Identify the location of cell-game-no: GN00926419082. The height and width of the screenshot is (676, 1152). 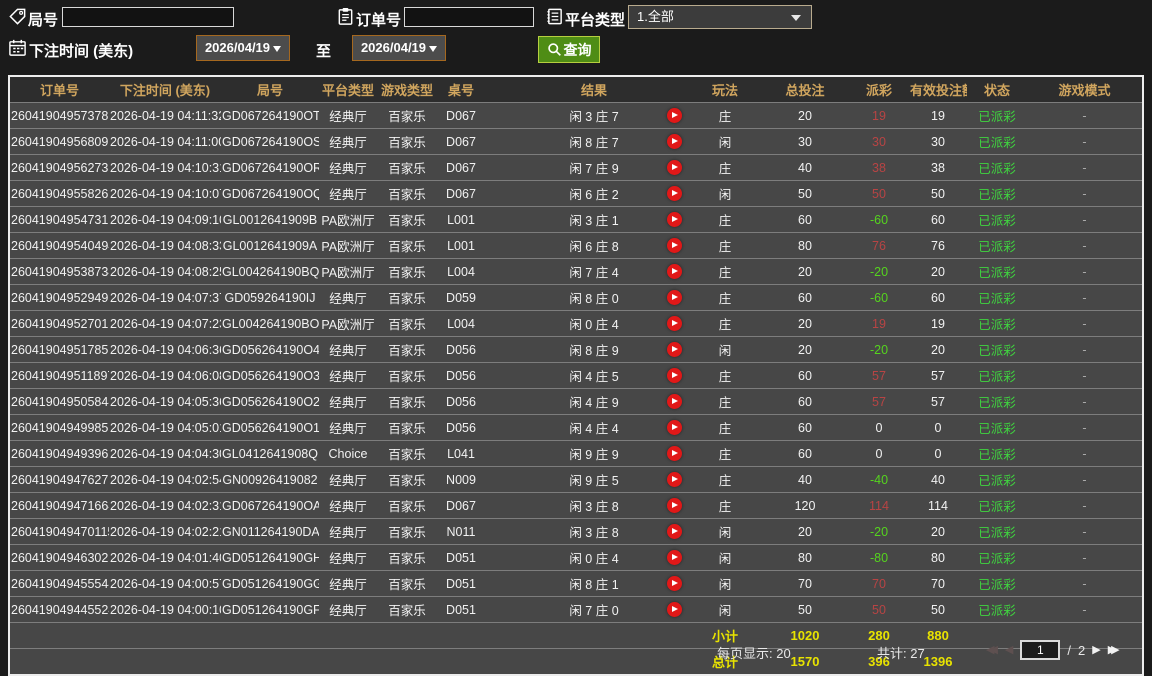
(270, 479).